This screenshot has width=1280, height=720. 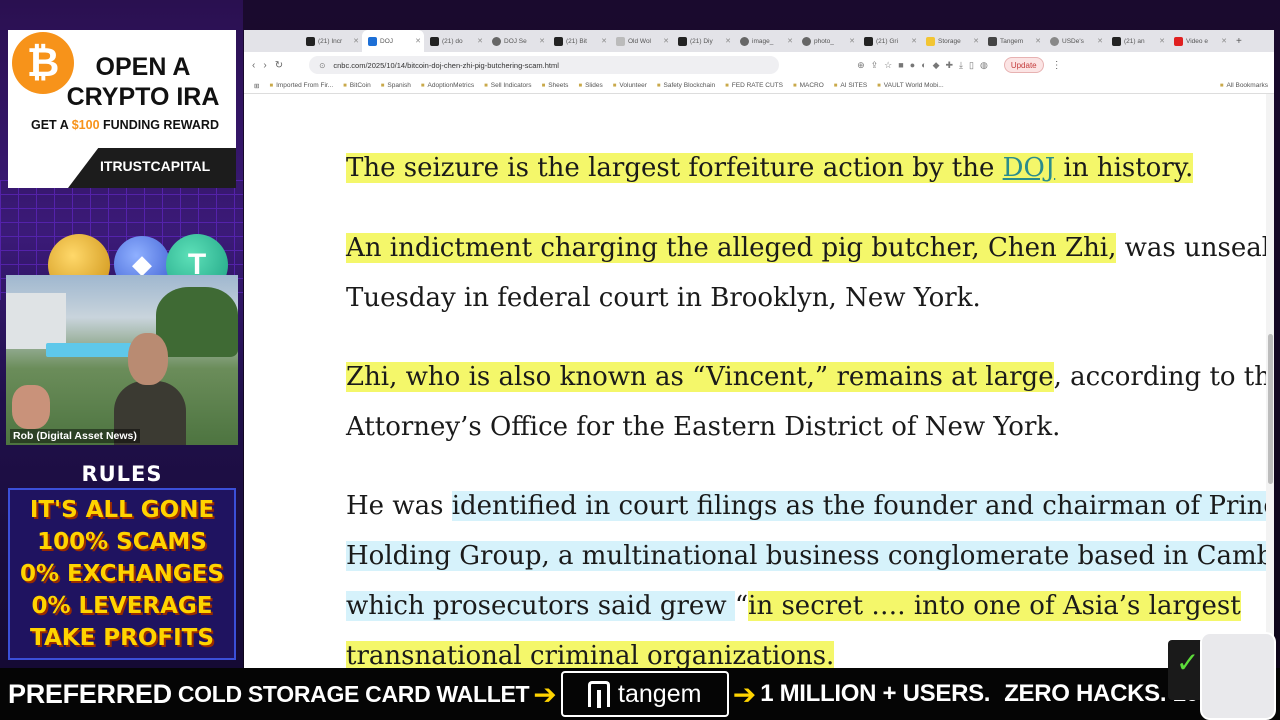 What do you see at coordinates (148, 359) in the screenshot?
I see `presenter-head` at bounding box center [148, 359].